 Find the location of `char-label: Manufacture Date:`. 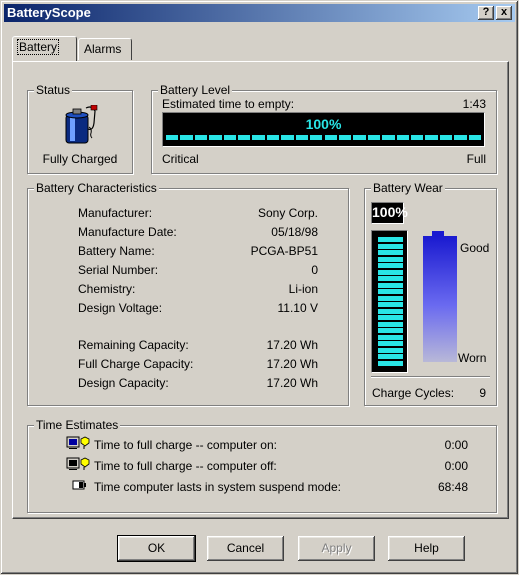

char-label: Manufacture Date: is located at coordinates (127, 232).